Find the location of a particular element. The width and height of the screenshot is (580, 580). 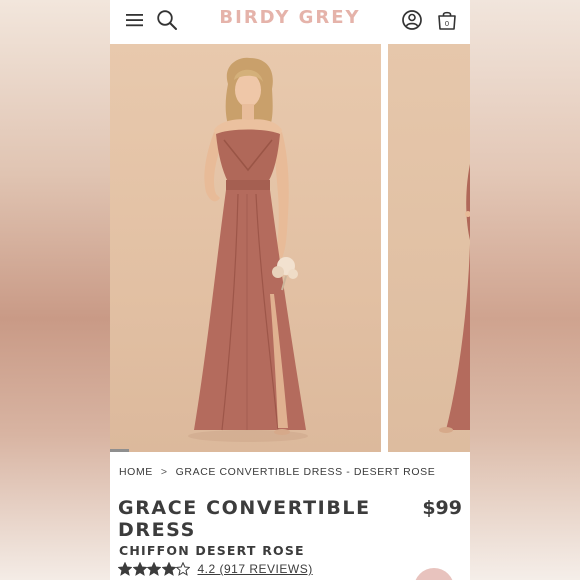

site-header: BIRDY GREY 0 is located at coordinates (290, 22).